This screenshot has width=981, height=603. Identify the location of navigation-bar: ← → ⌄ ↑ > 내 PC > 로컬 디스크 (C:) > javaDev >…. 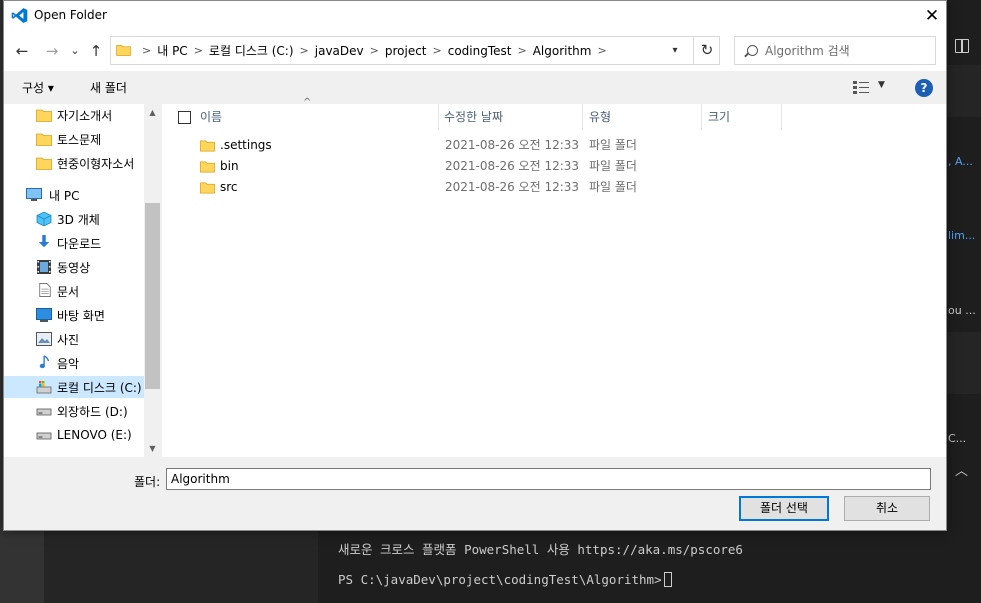
(475, 51).